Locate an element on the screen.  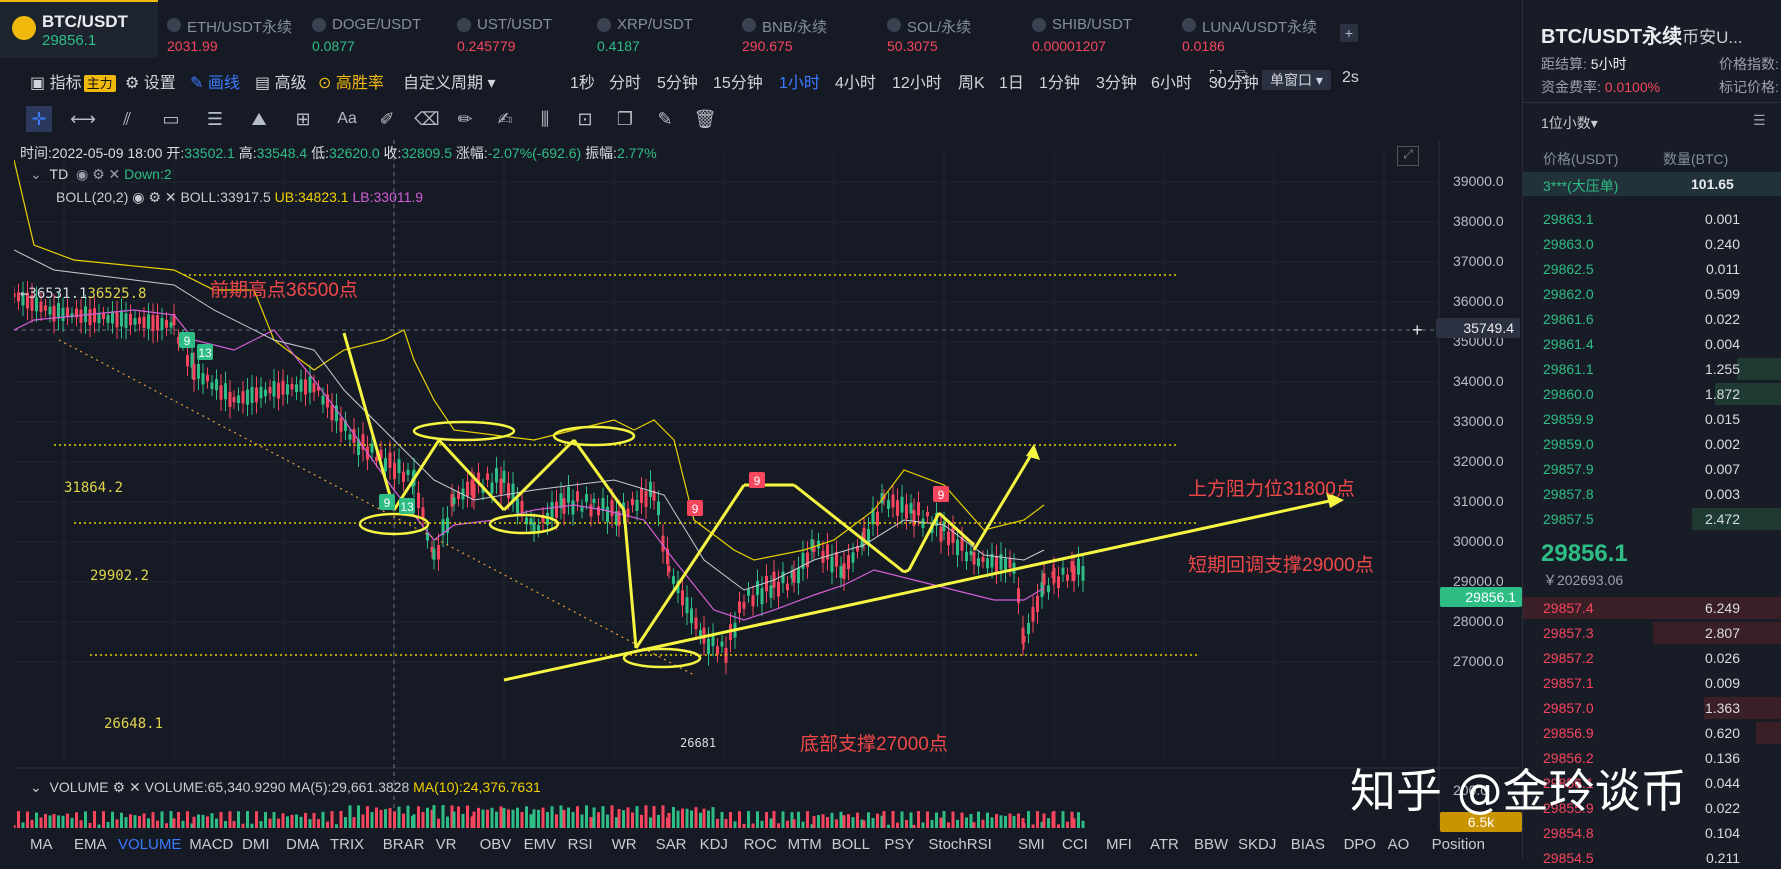
bid-row: 29859.00.002 is located at coordinates (1652, 444).